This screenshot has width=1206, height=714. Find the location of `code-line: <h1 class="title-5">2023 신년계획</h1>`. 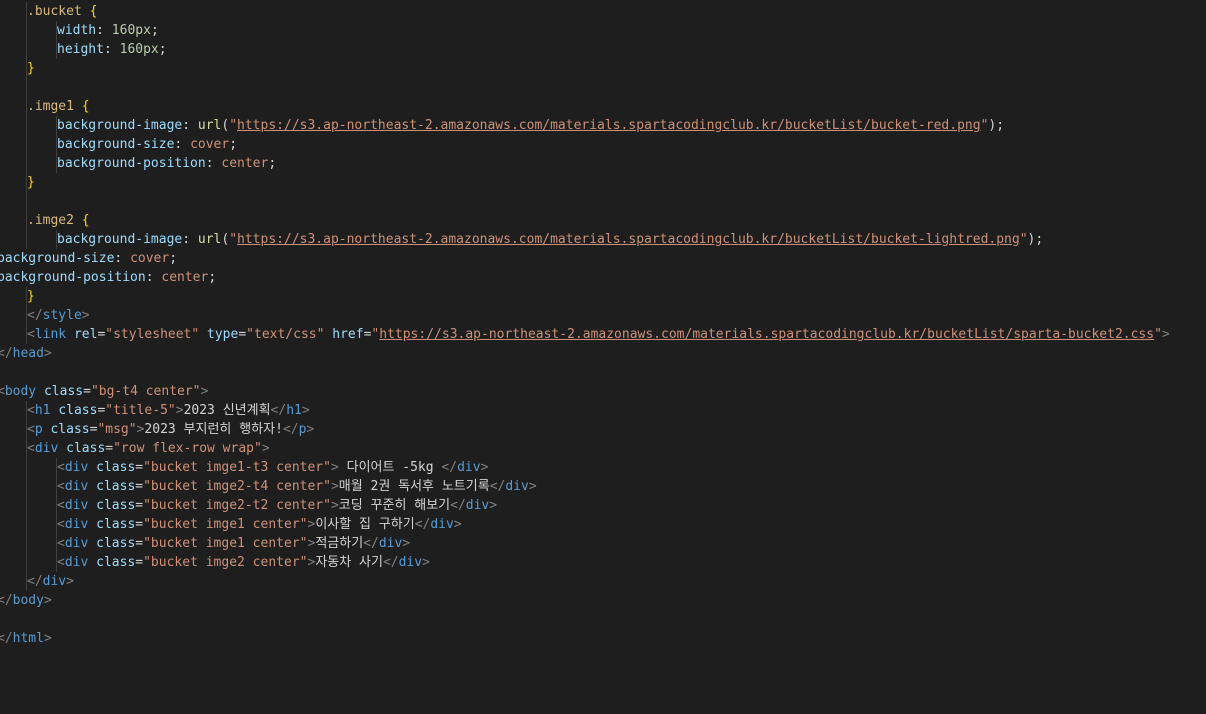

code-line: <h1 class="title-5">2023 신년계획</h1> is located at coordinates (603, 410).